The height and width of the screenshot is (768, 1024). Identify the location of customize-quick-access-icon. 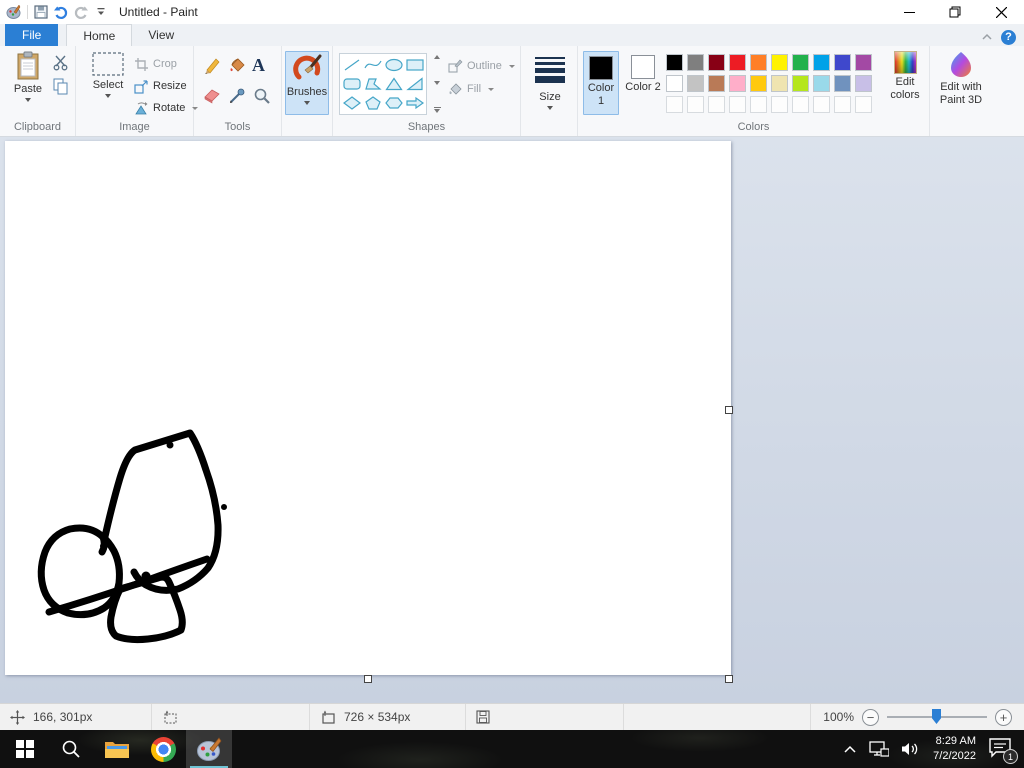
(101, 12).